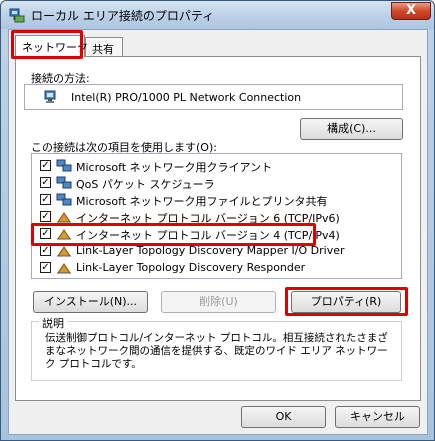  What do you see at coordinates (217, 15) in the screenshot?
I see `title-bar: ローカル エリア接続のプロパティ X` at bounding box center [217, 15].